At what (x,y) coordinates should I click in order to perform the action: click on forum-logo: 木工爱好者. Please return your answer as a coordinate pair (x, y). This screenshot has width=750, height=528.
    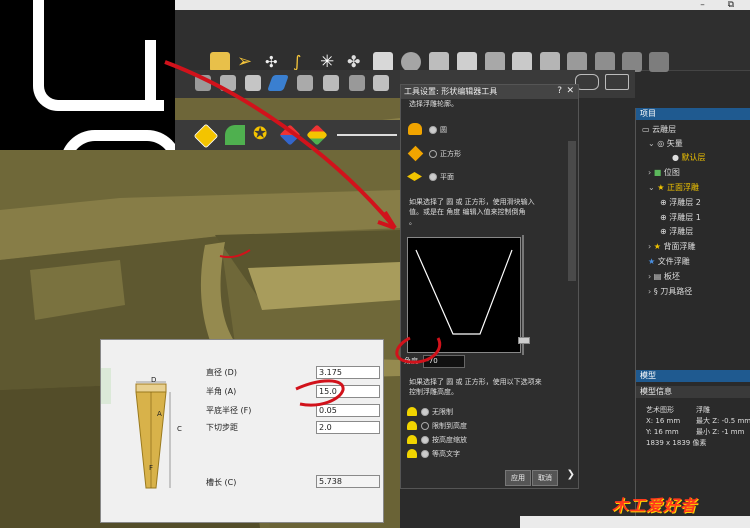
    Looking at the image, I should click on (654, 504).